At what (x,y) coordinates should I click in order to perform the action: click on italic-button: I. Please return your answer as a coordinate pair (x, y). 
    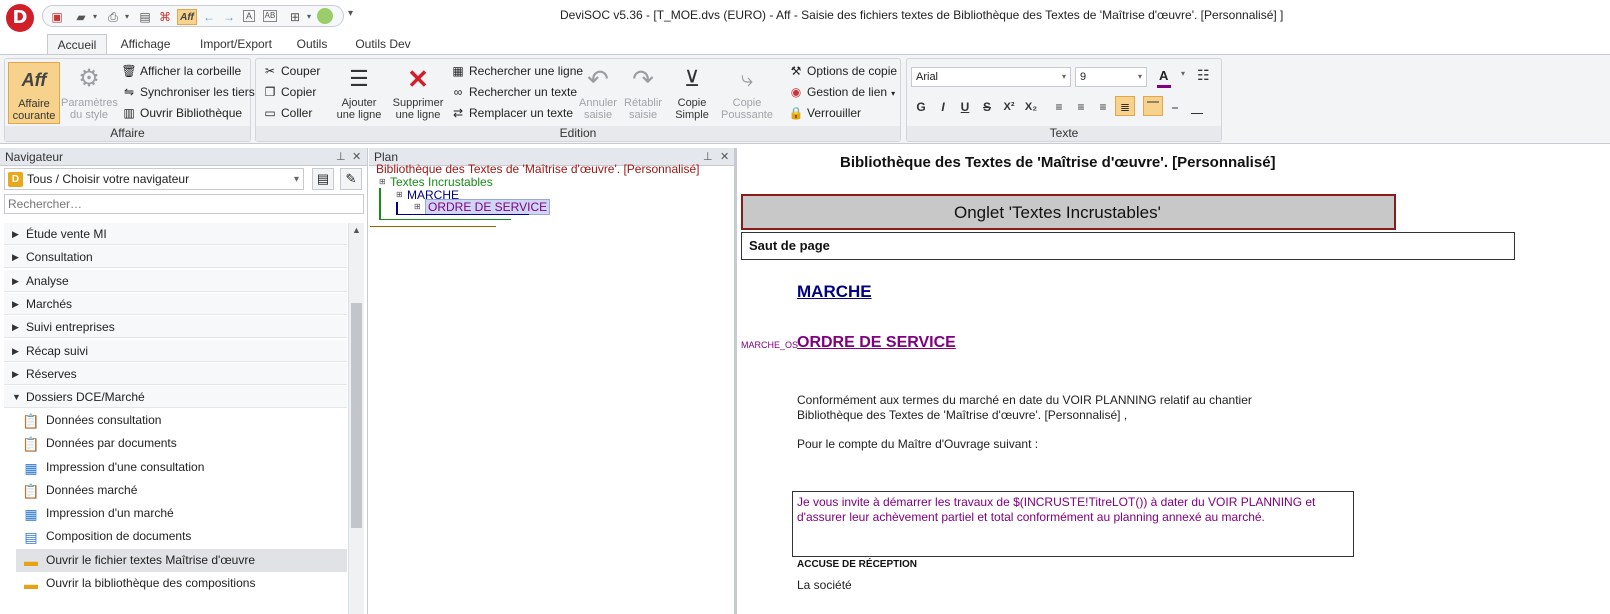
    Looking at the image, I should click on (943, 106).